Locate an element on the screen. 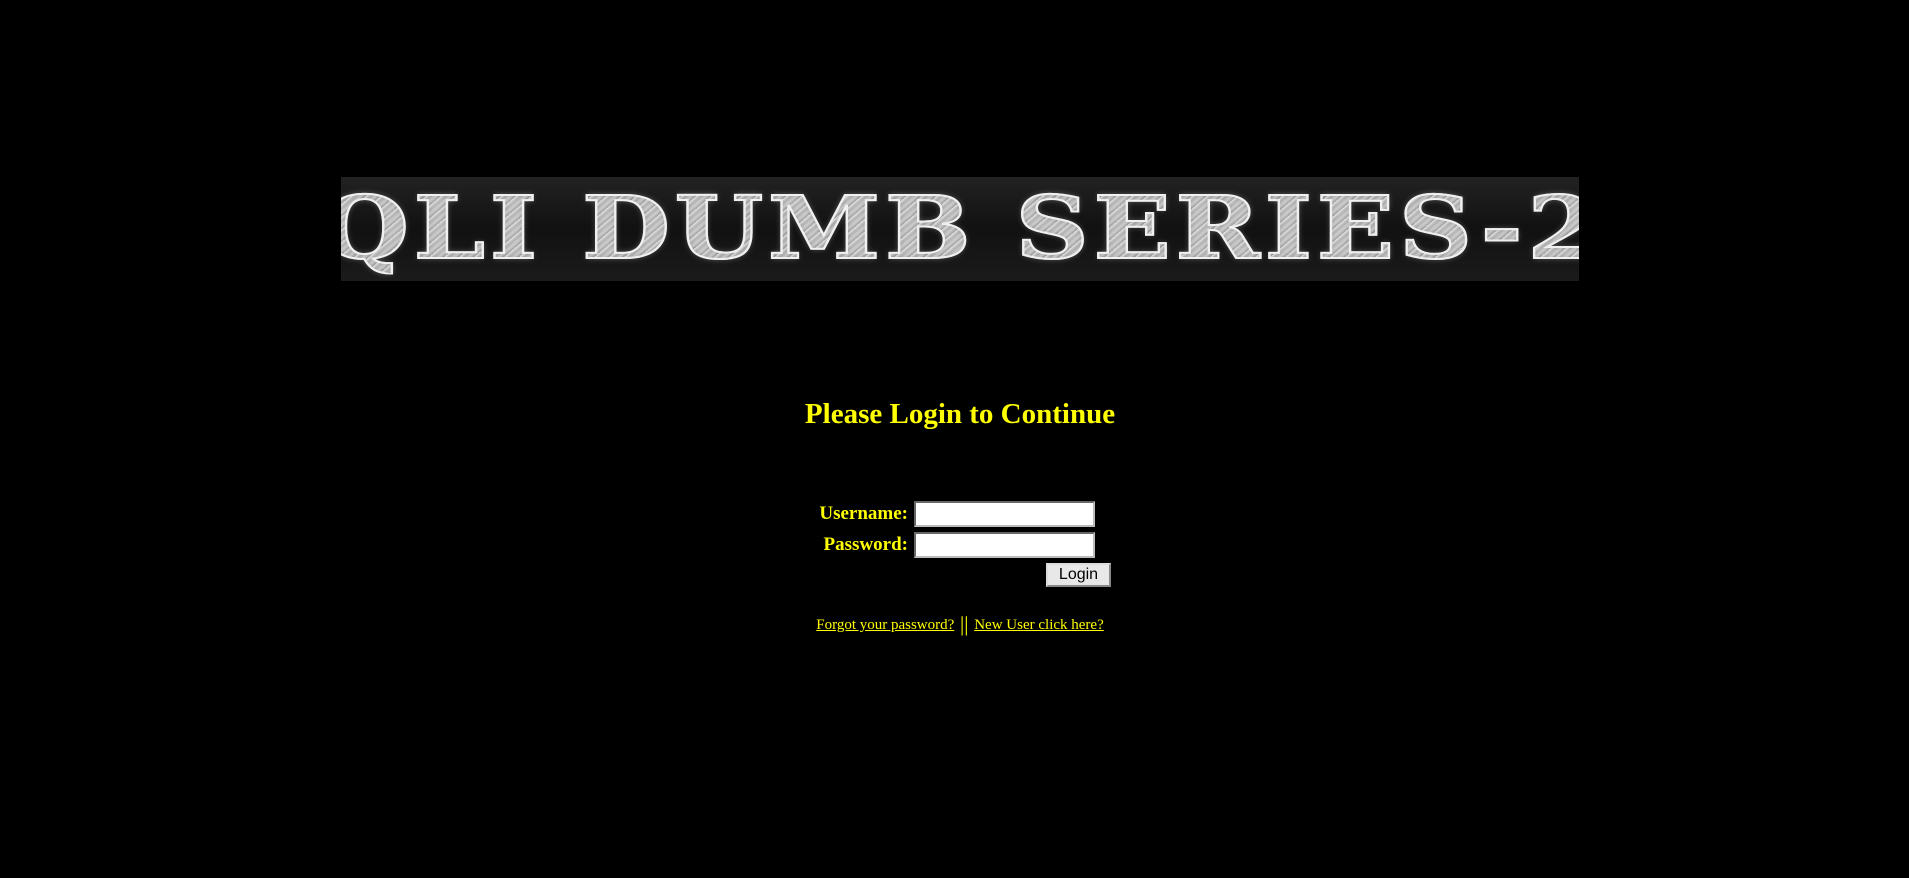 The image size is (1909, 878). banner-logo: SQLI DUMB SERIES-24 is located at coordinates (960, 229).